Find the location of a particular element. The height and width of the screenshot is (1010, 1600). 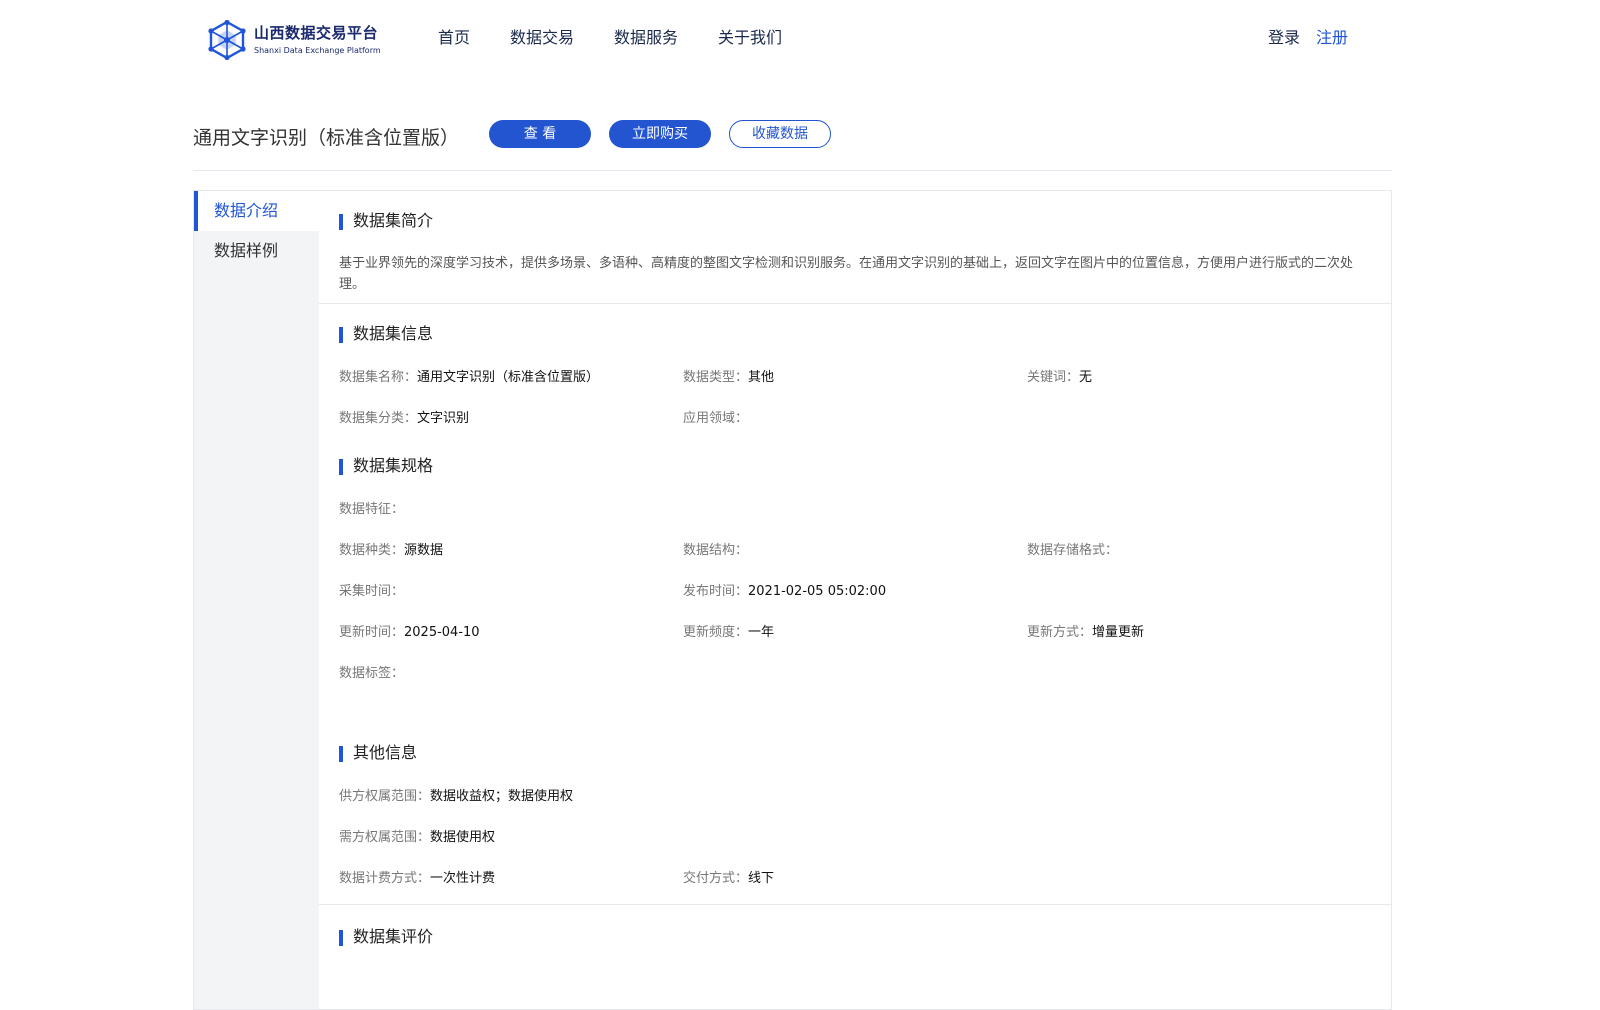

field-category: 数据集分类：文字识别 is located at coordinates (404, 418).